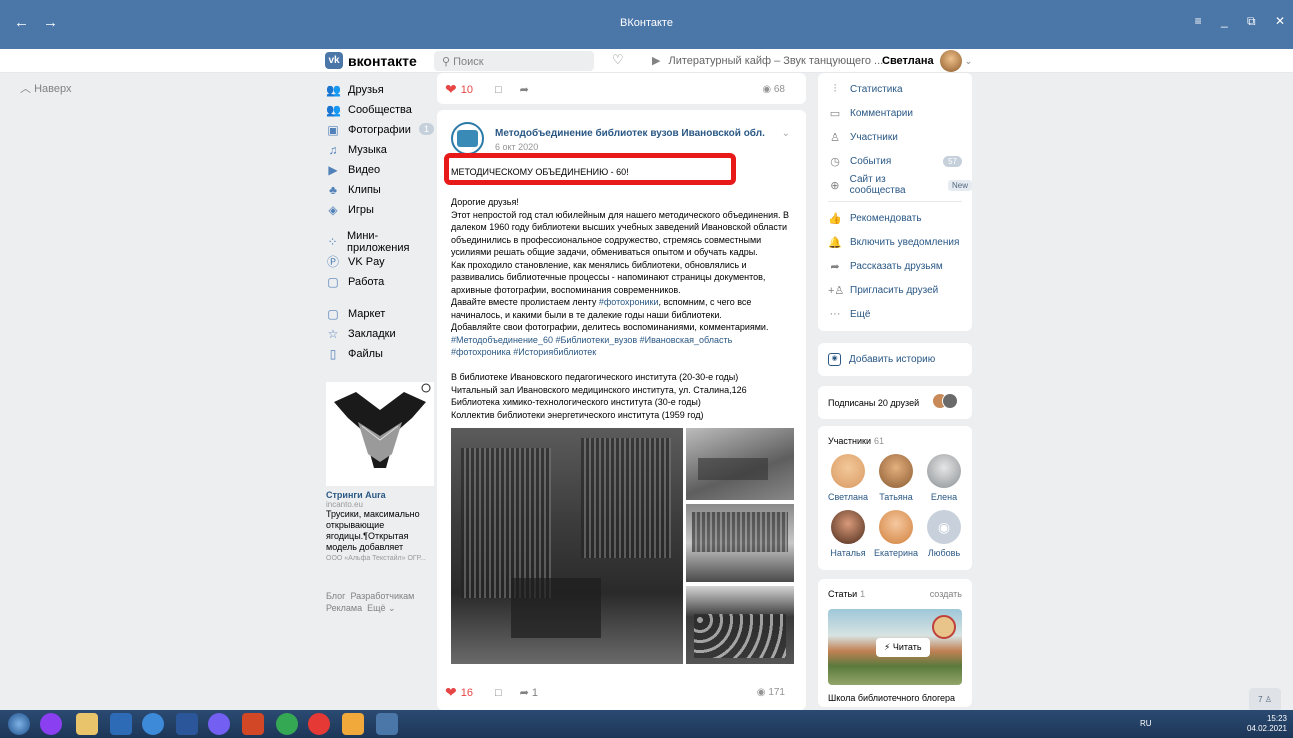 The width and height of the screenshot is (1293, 738). What do you see at coordinates (467, 138) in the screenshot?
I see `community-avatar` at bounding box center [467, 138].